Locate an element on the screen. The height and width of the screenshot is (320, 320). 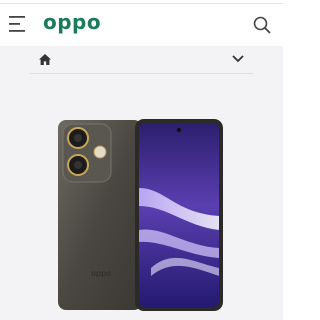
front-camera is located at coordinates (179, 130).